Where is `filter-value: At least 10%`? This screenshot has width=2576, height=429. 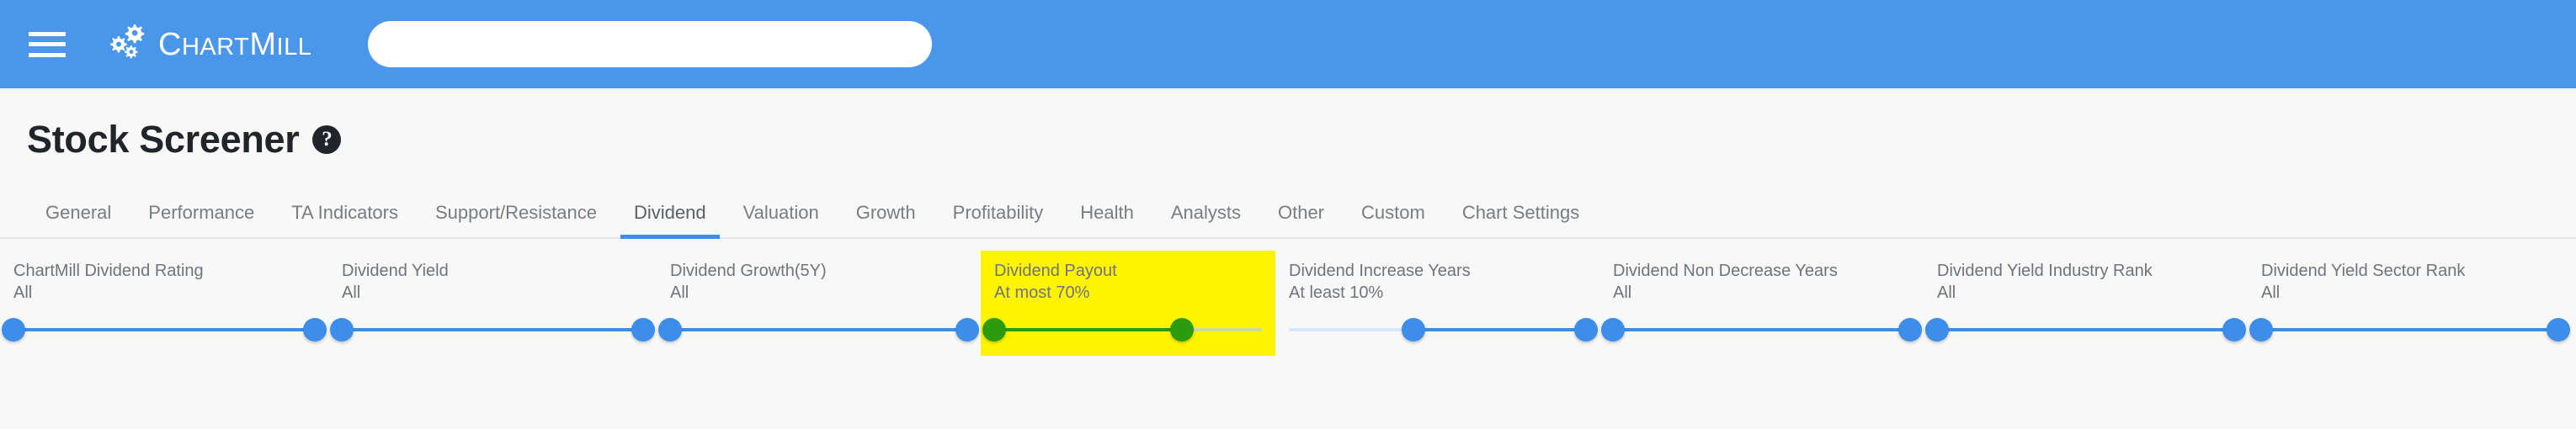
filter-value: At least 10% is located at coordinates (1336, 292).